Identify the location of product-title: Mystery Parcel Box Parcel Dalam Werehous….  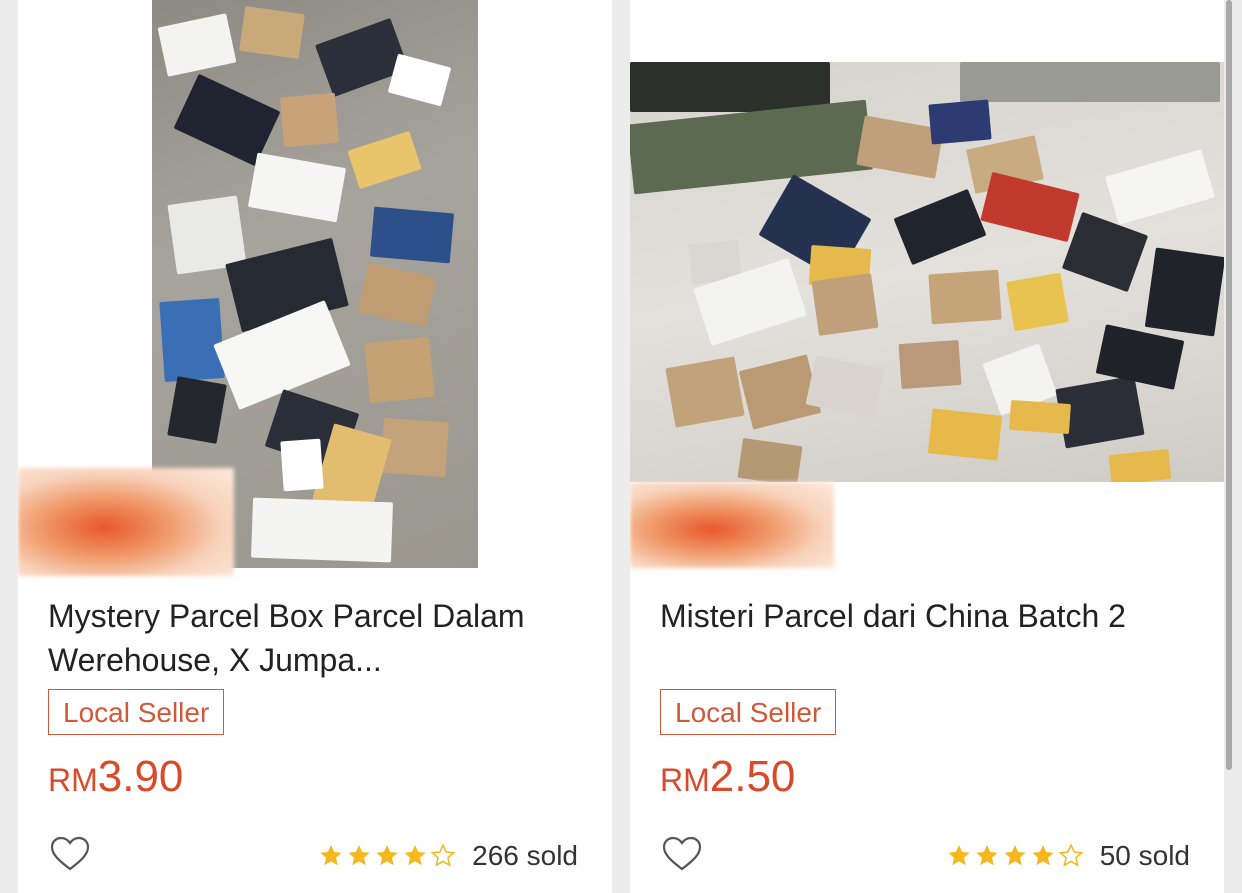
(313, 638).